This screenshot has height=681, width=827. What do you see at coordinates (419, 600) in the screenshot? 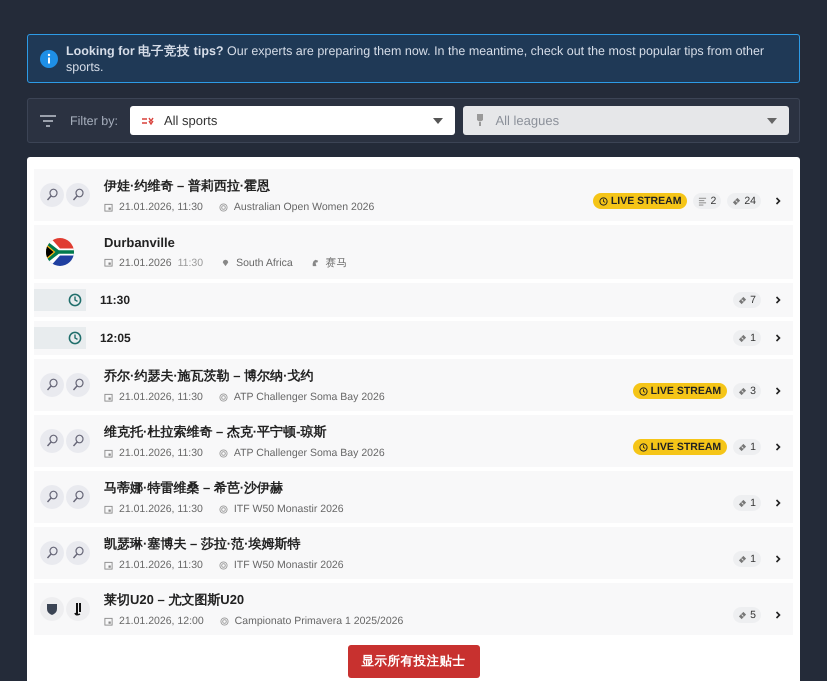
I see `match-title: 莱切U20 – 尤文图斯U20` at bounding box center [419, 600].